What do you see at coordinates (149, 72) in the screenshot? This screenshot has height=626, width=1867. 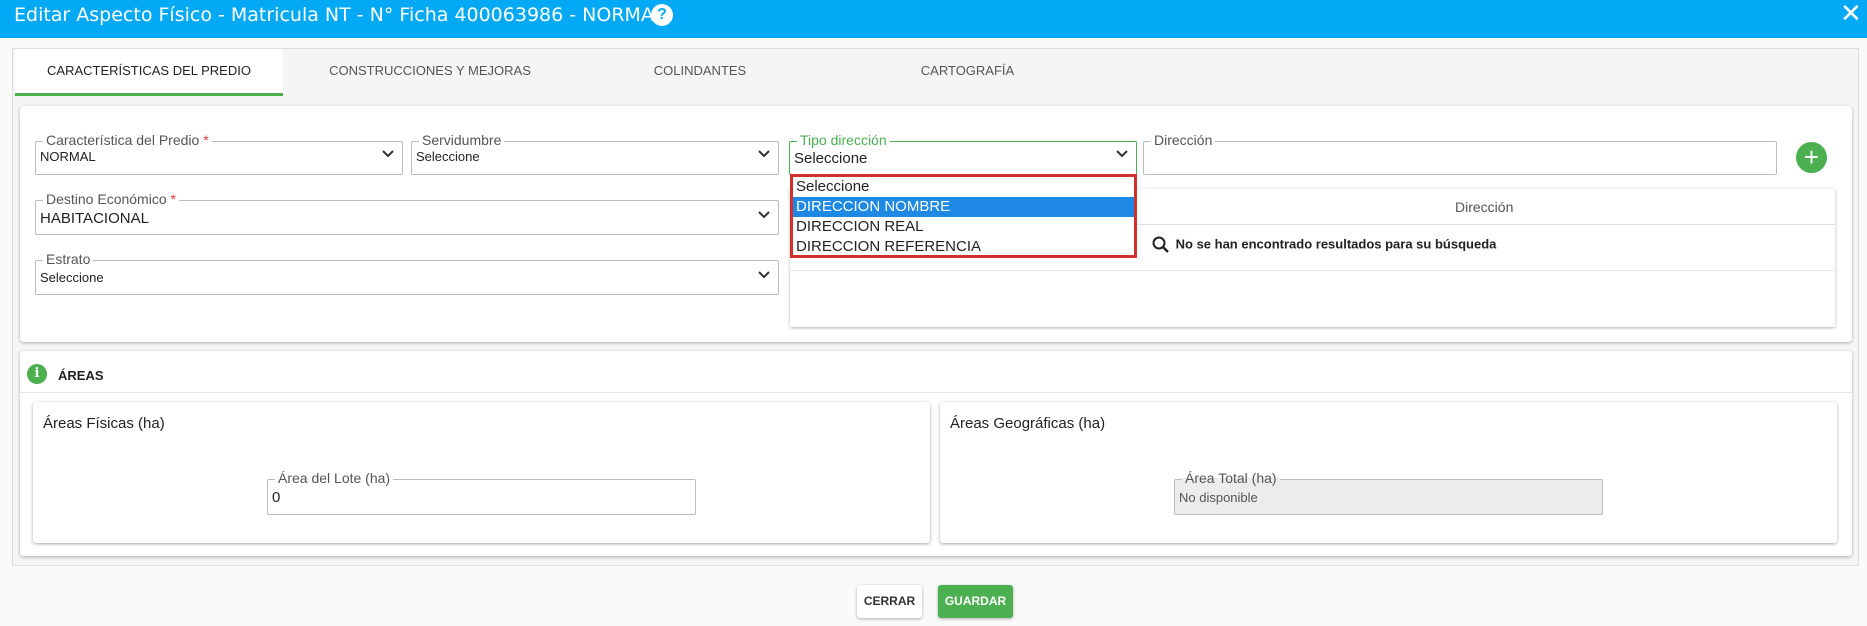 I see `tab-caracteristicas: CARACTERÍSTICAS DEL PREDIO` at bounding box center [149, 72].